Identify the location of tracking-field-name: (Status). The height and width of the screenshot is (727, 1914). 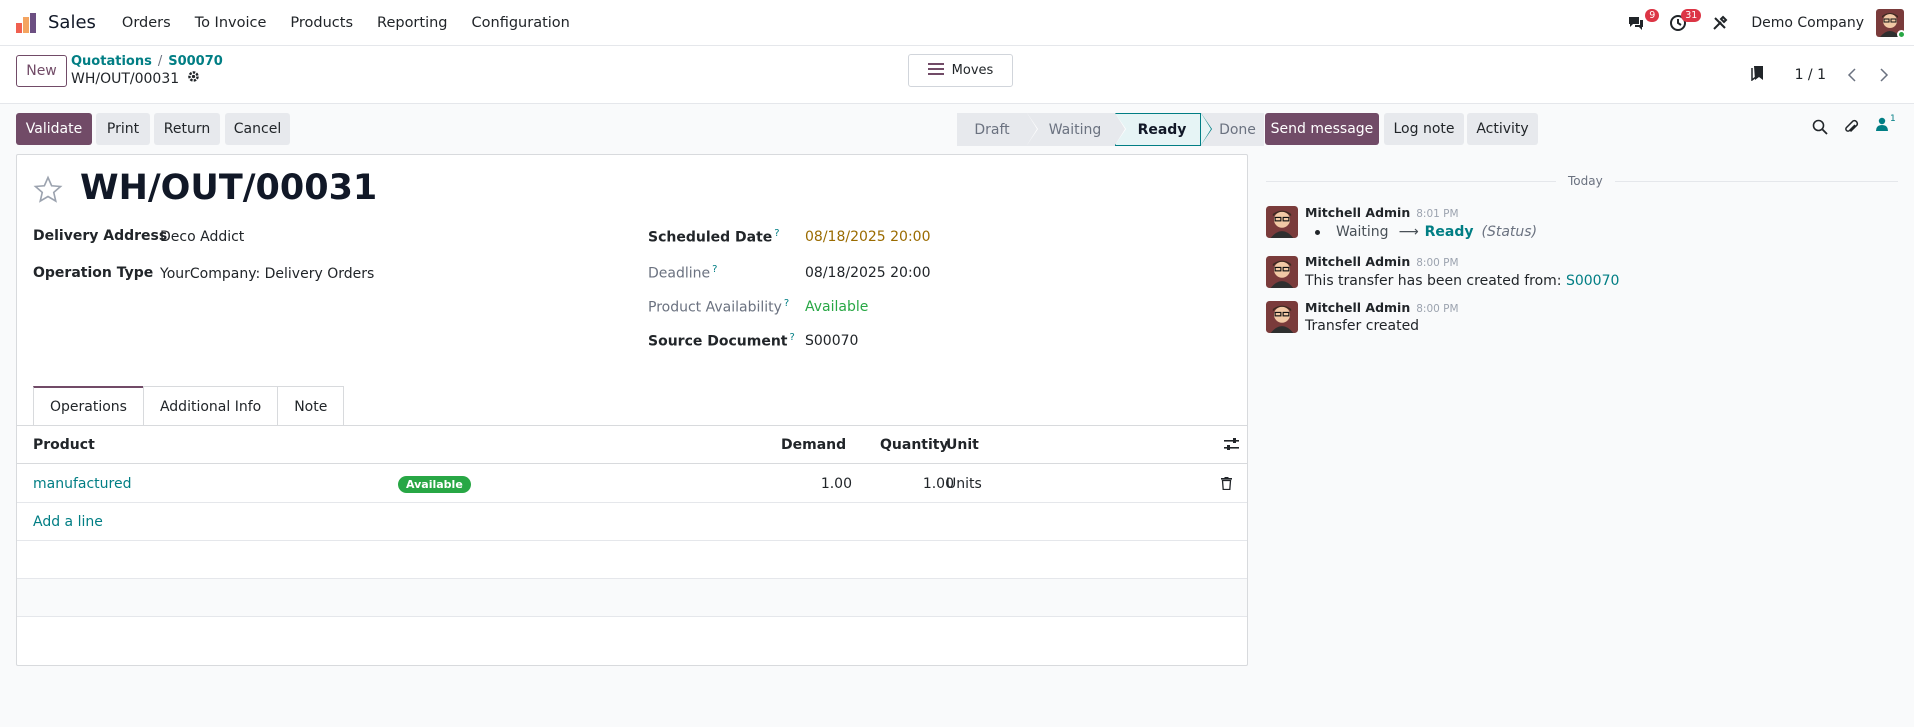
(1509, 232).